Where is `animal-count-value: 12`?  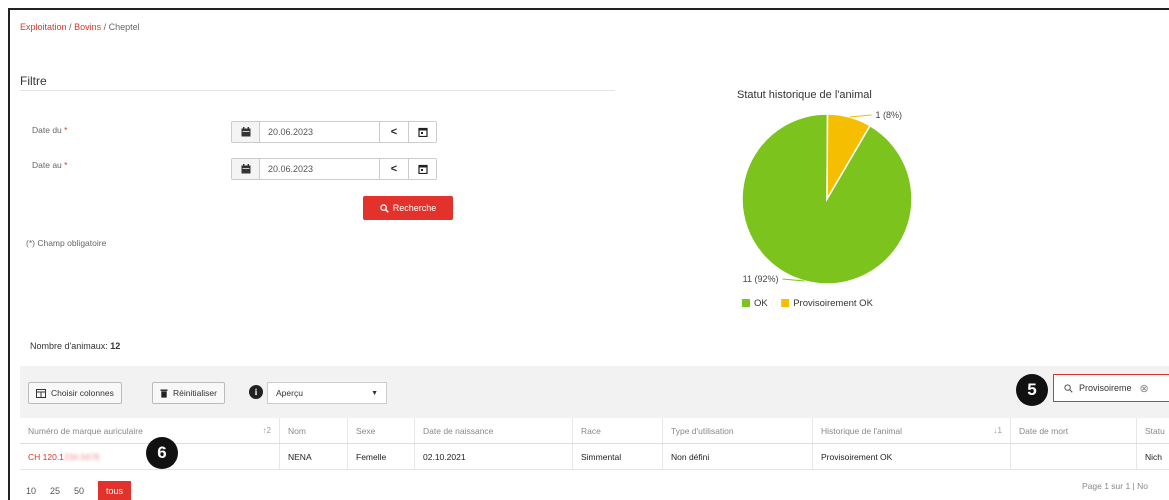 animal-count-value: 12 is located at coordinates (115, 346).